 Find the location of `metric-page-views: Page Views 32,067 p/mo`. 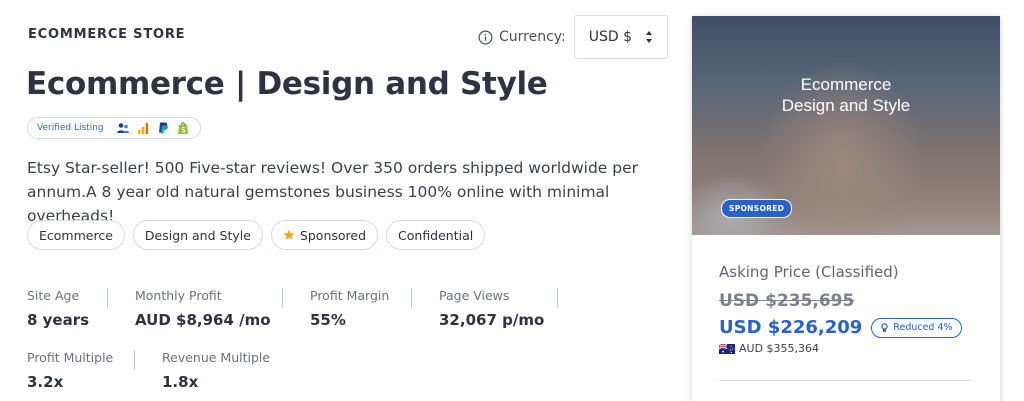

metric-page-views: Page Views 32,067 p/mo is located at coordinates (491, 308).